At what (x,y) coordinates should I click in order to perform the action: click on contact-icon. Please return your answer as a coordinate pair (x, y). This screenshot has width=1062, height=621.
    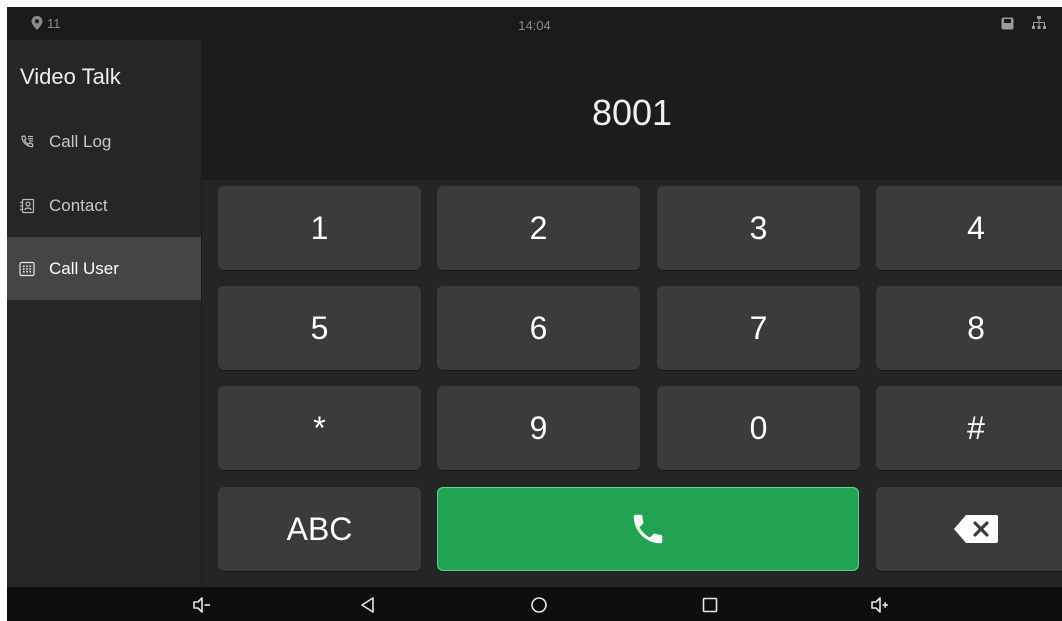
    Looking at the image, I should click on (27, 206).